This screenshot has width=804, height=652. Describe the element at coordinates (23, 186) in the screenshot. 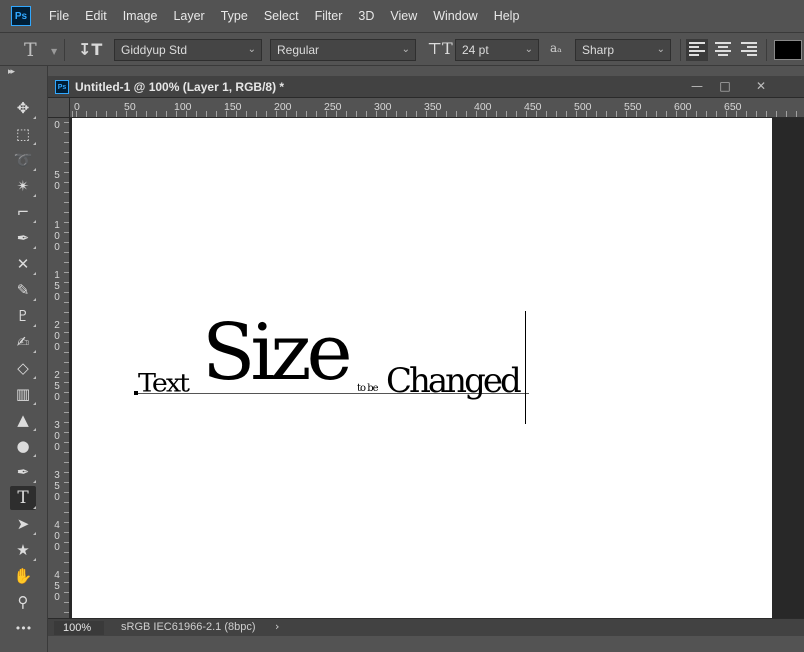

I see `magic-wand-icon: ✴` at that location.